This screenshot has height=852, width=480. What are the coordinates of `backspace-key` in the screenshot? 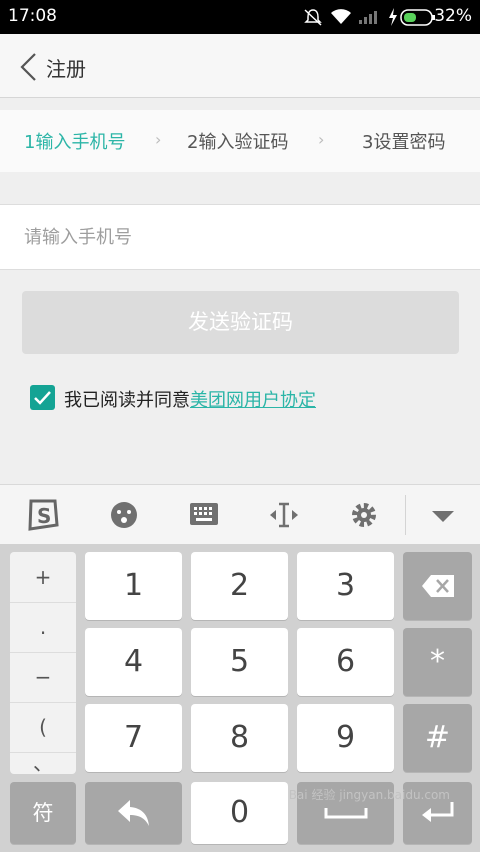 It's located at (437, 586).